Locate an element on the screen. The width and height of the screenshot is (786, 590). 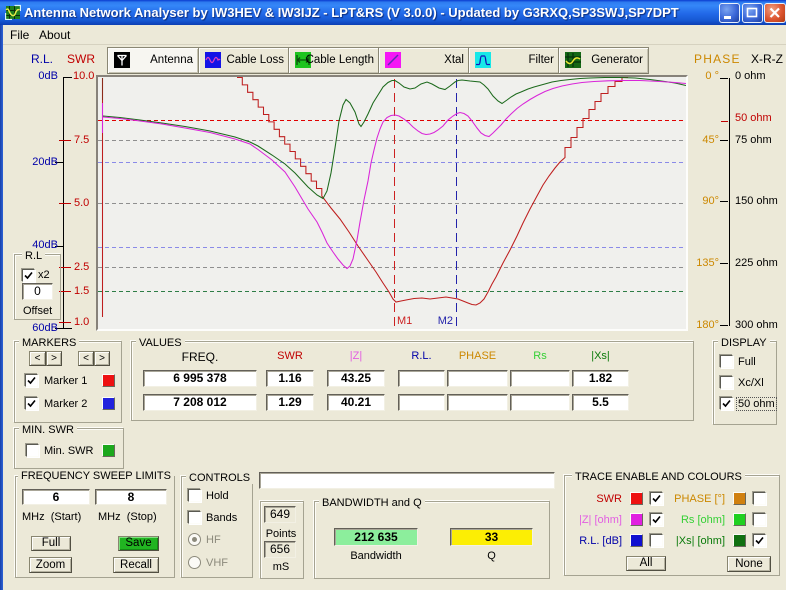
svg-text: M1 is located at coordinates (404, 321).